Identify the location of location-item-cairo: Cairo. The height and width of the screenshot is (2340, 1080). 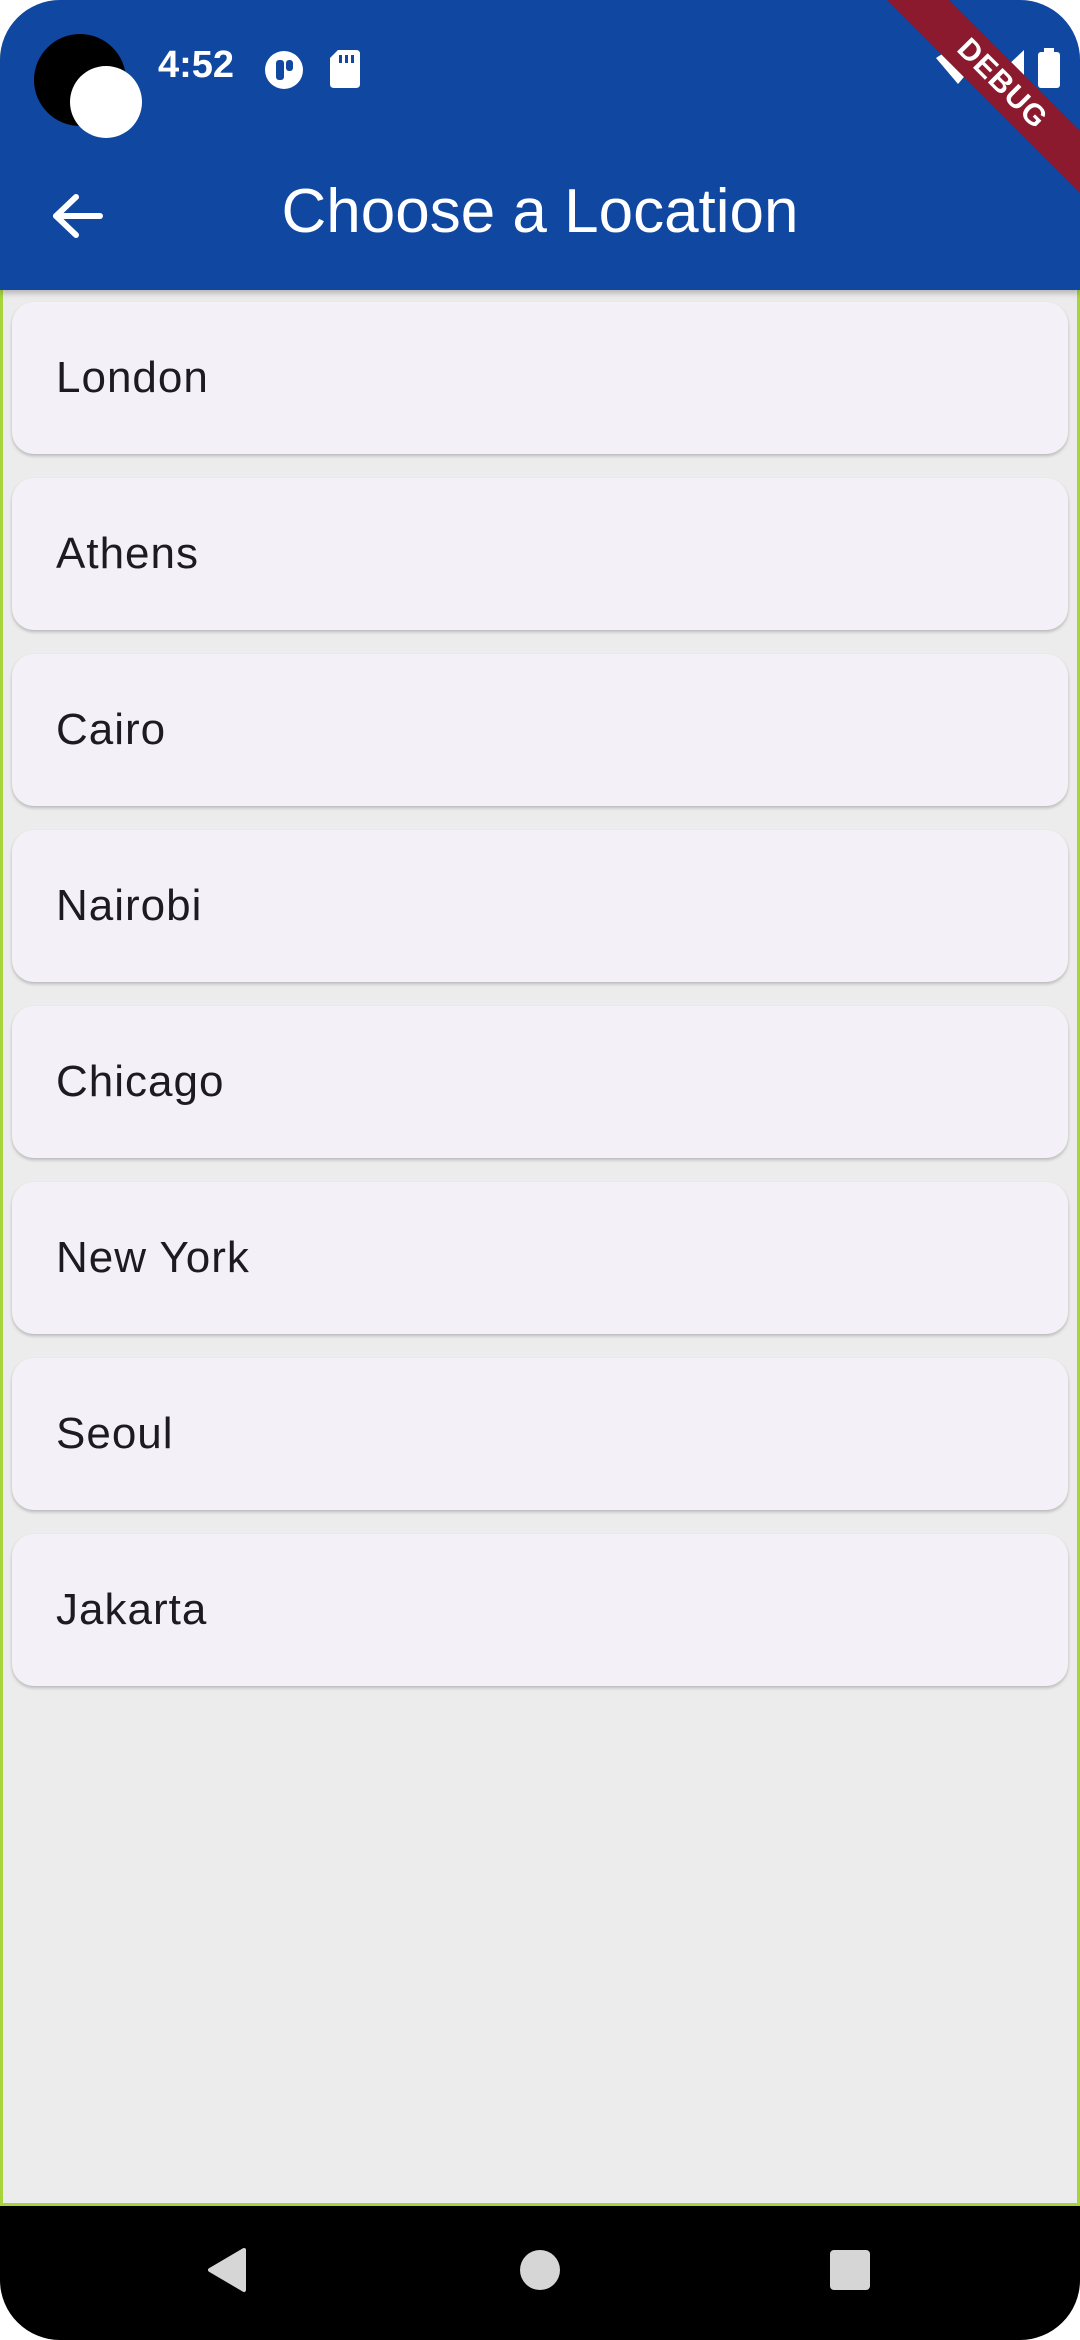
(540, 730).